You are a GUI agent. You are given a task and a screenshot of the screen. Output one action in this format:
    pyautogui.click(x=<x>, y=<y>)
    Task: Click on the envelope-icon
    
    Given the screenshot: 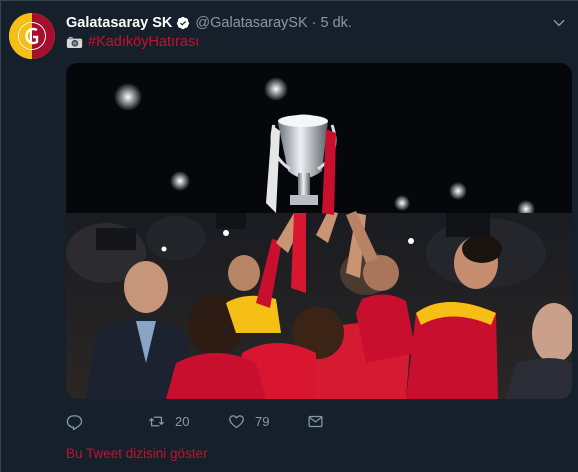 What is the action you would take?
    pyautogui.click(x=315, y=421)
    